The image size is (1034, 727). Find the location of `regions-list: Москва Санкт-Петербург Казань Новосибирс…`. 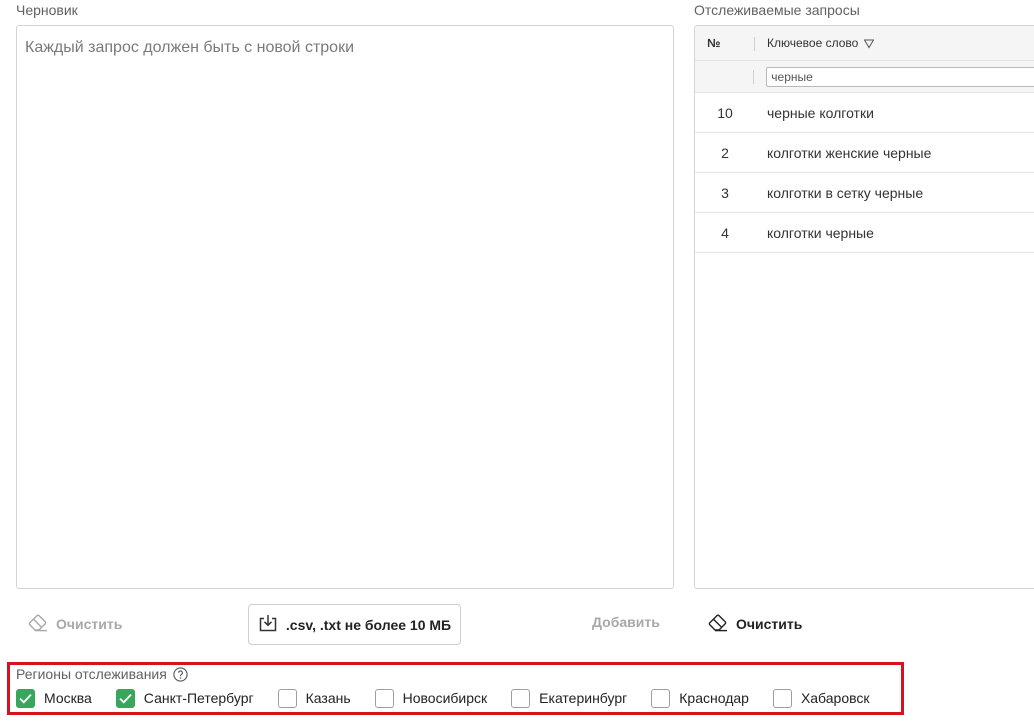

regions-list: Москва Санкт-Петербург Казань Новосибирс… is located at coordinates (455, 698).